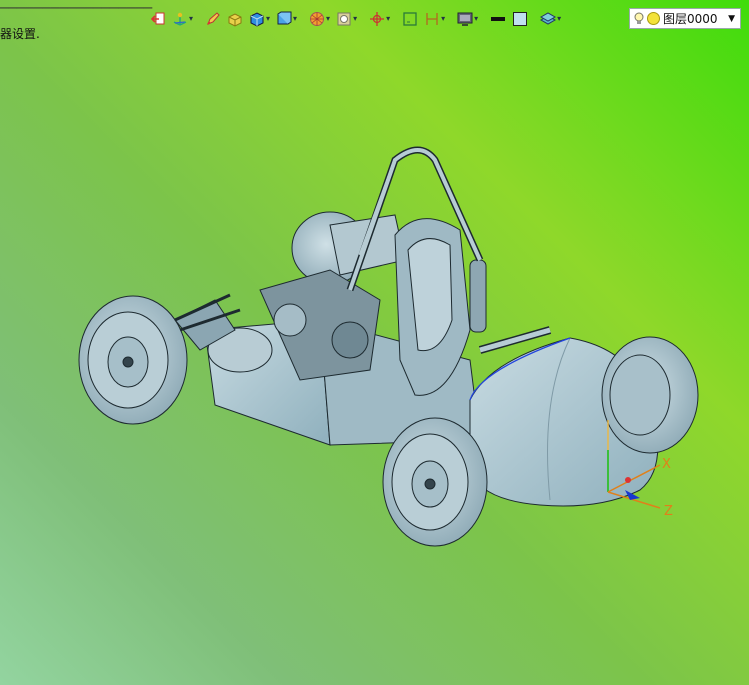 The image size is (749, 685). I want to click on rear-left-wheel, so click(133, 360).